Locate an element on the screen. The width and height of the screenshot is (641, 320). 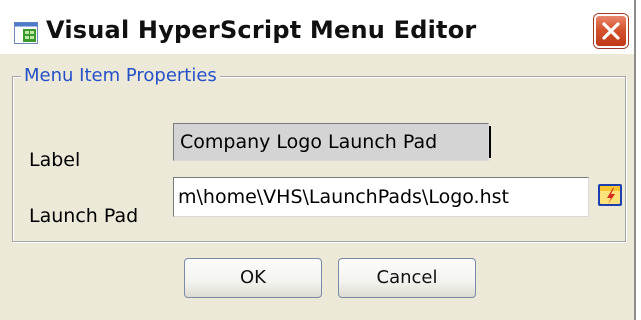
group-title: Menu Item Properties is located at coordinates (120, 75).